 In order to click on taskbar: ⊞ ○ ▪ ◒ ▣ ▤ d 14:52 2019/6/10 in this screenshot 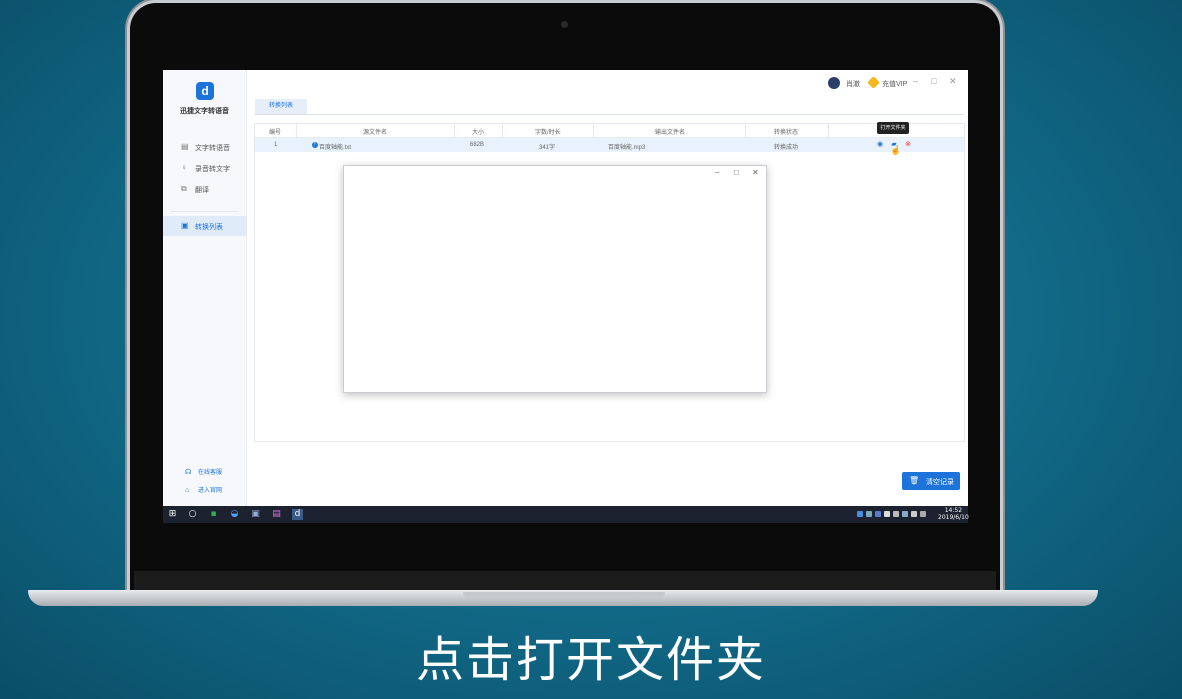, I will do `click(566, 514)`.